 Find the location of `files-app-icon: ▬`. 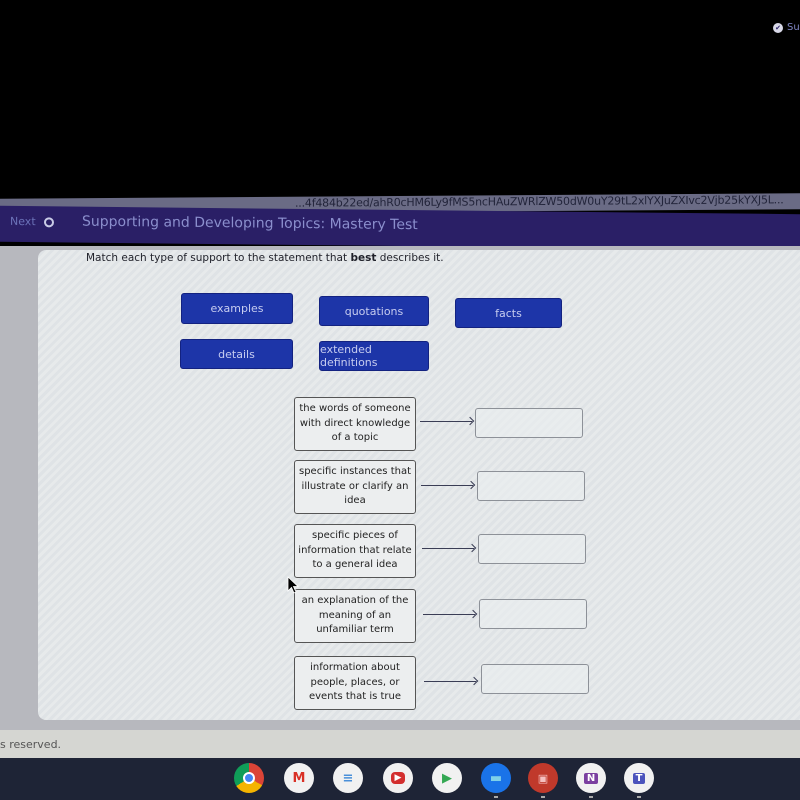

files-app-icon: ▬ is located at coordinates (496, 780).